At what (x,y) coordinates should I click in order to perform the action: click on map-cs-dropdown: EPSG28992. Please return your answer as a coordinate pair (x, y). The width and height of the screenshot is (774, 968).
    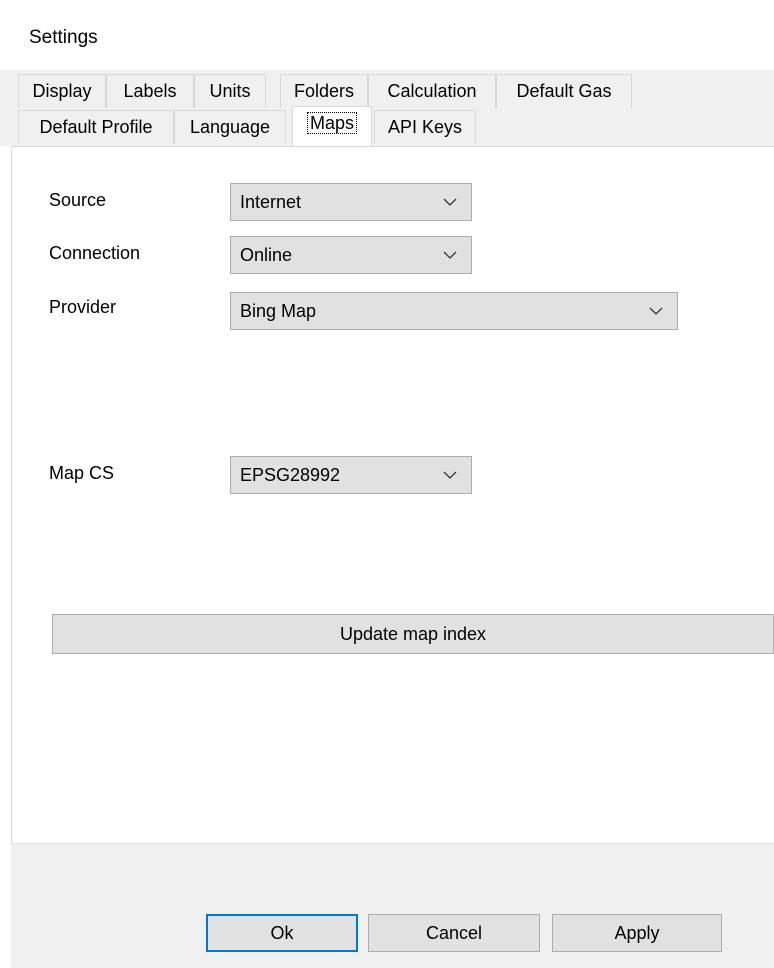
    Looking at the image, I should click on (351, 475).